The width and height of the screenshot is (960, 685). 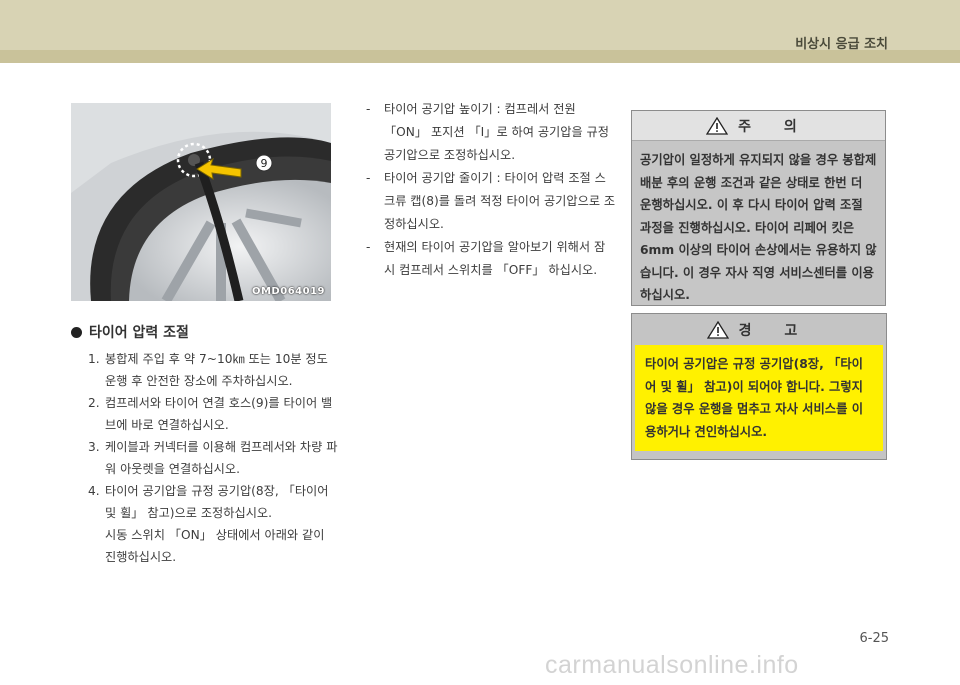 What do you see at coordinates (841, 44) in the screenshot?
I see `header-title: 비상시 응급 조치` at bounding box center [841, 44].